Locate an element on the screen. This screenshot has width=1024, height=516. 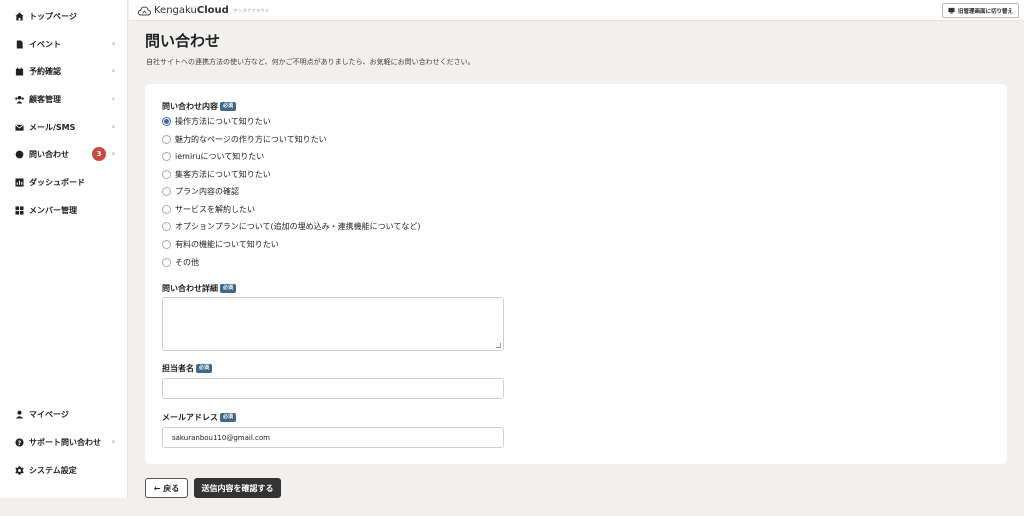
radio-option: iemiruについて知りたい is located at coordinates (213, 156).